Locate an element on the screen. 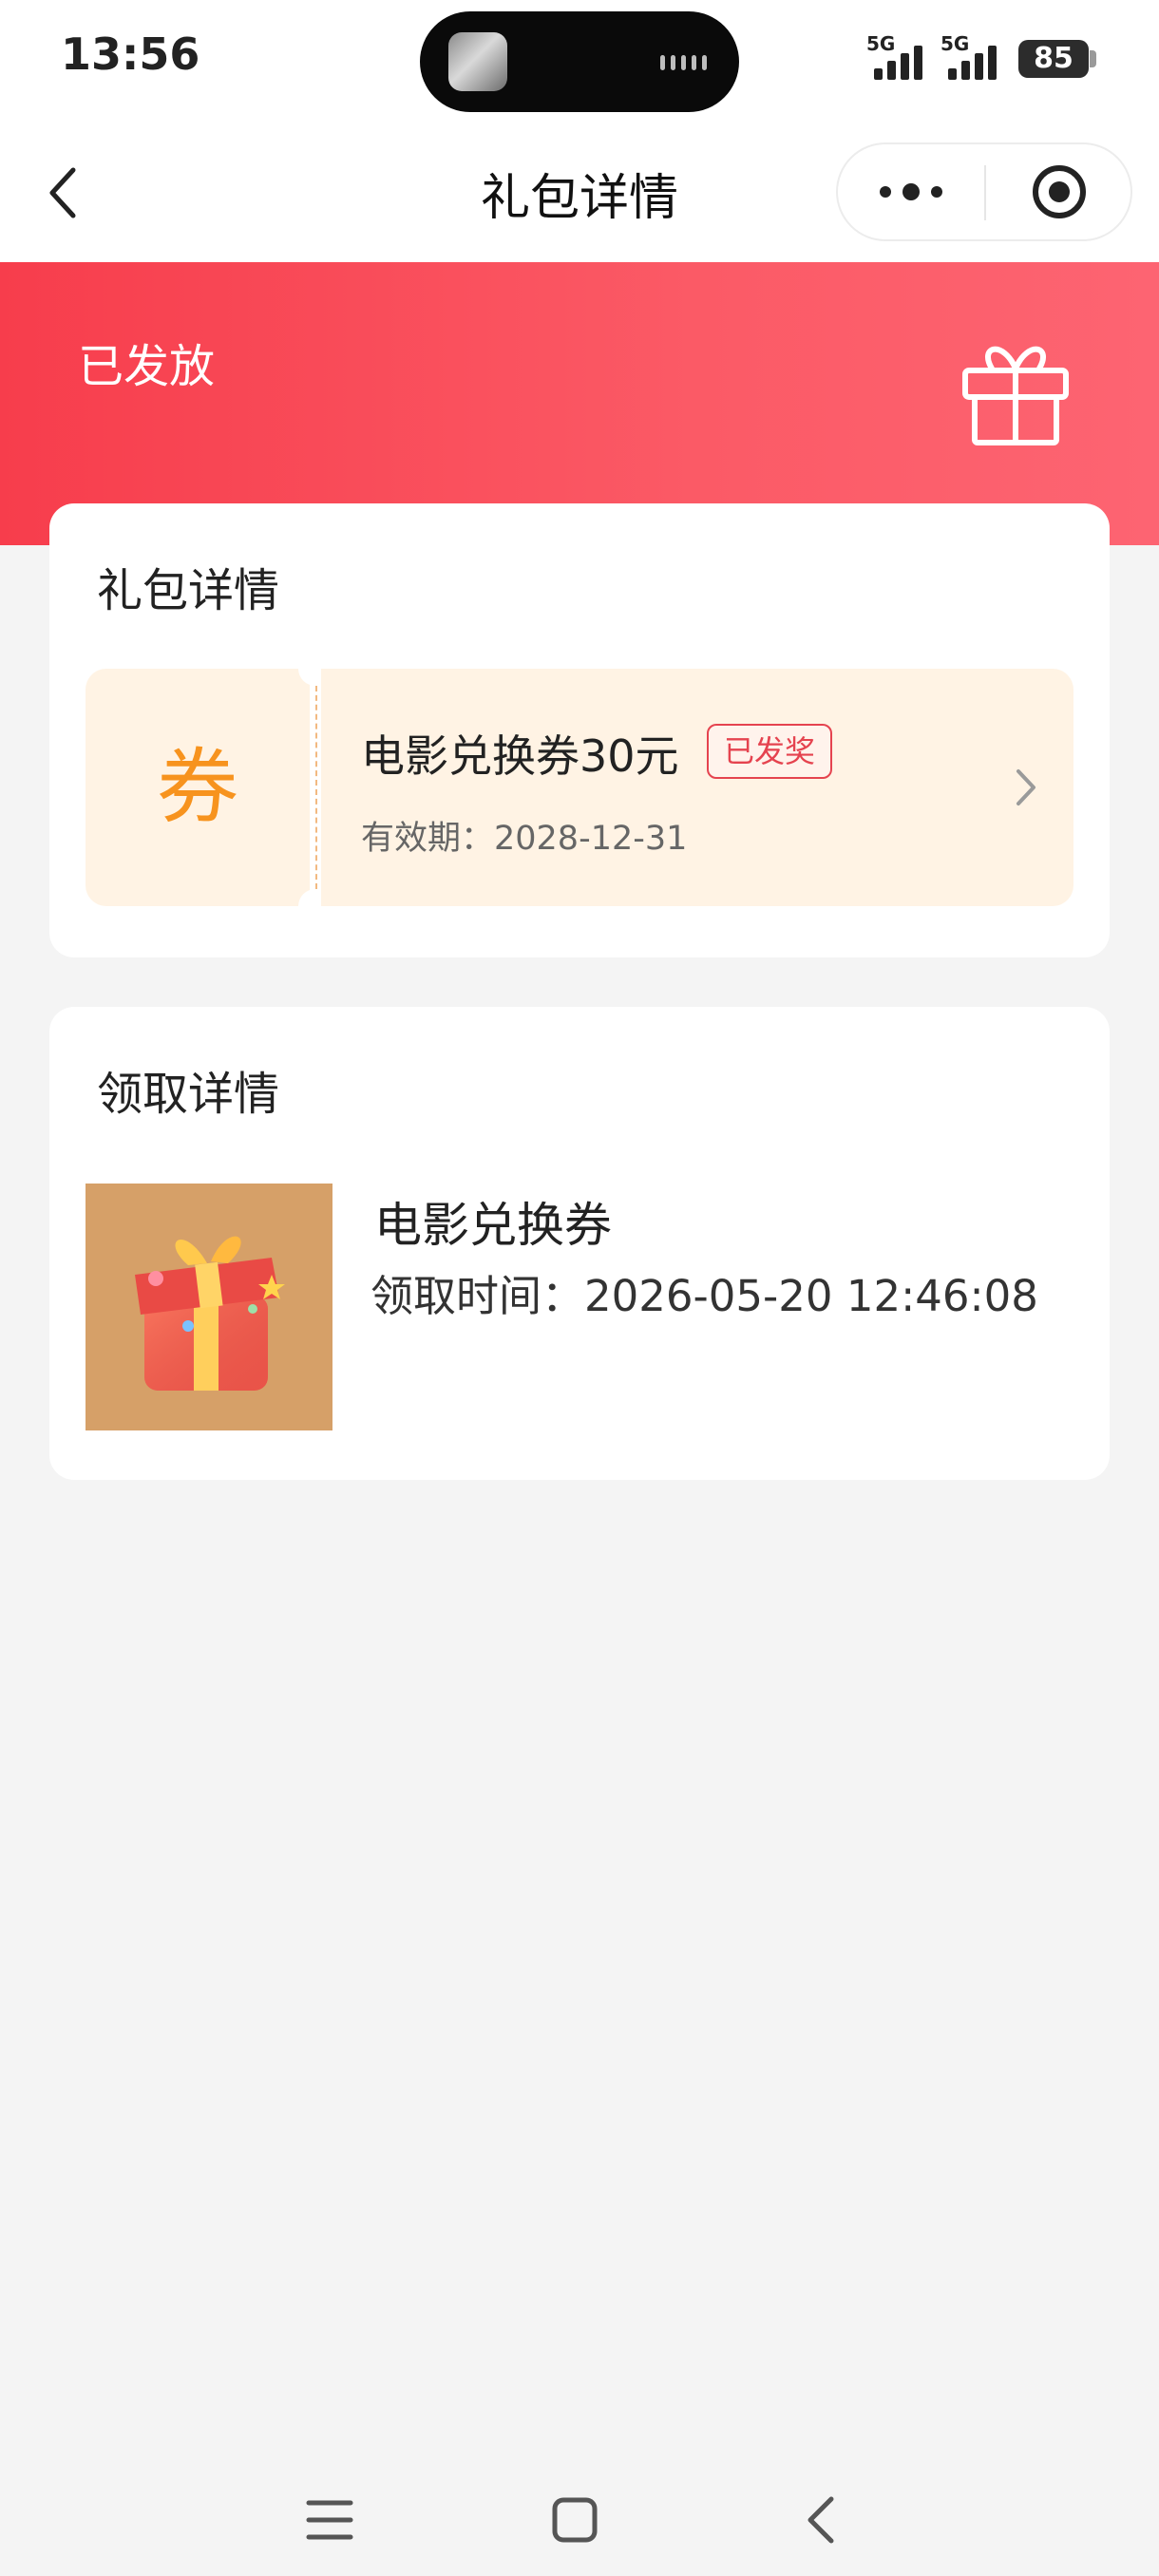  home-button is located at coordinates (575, 2520).